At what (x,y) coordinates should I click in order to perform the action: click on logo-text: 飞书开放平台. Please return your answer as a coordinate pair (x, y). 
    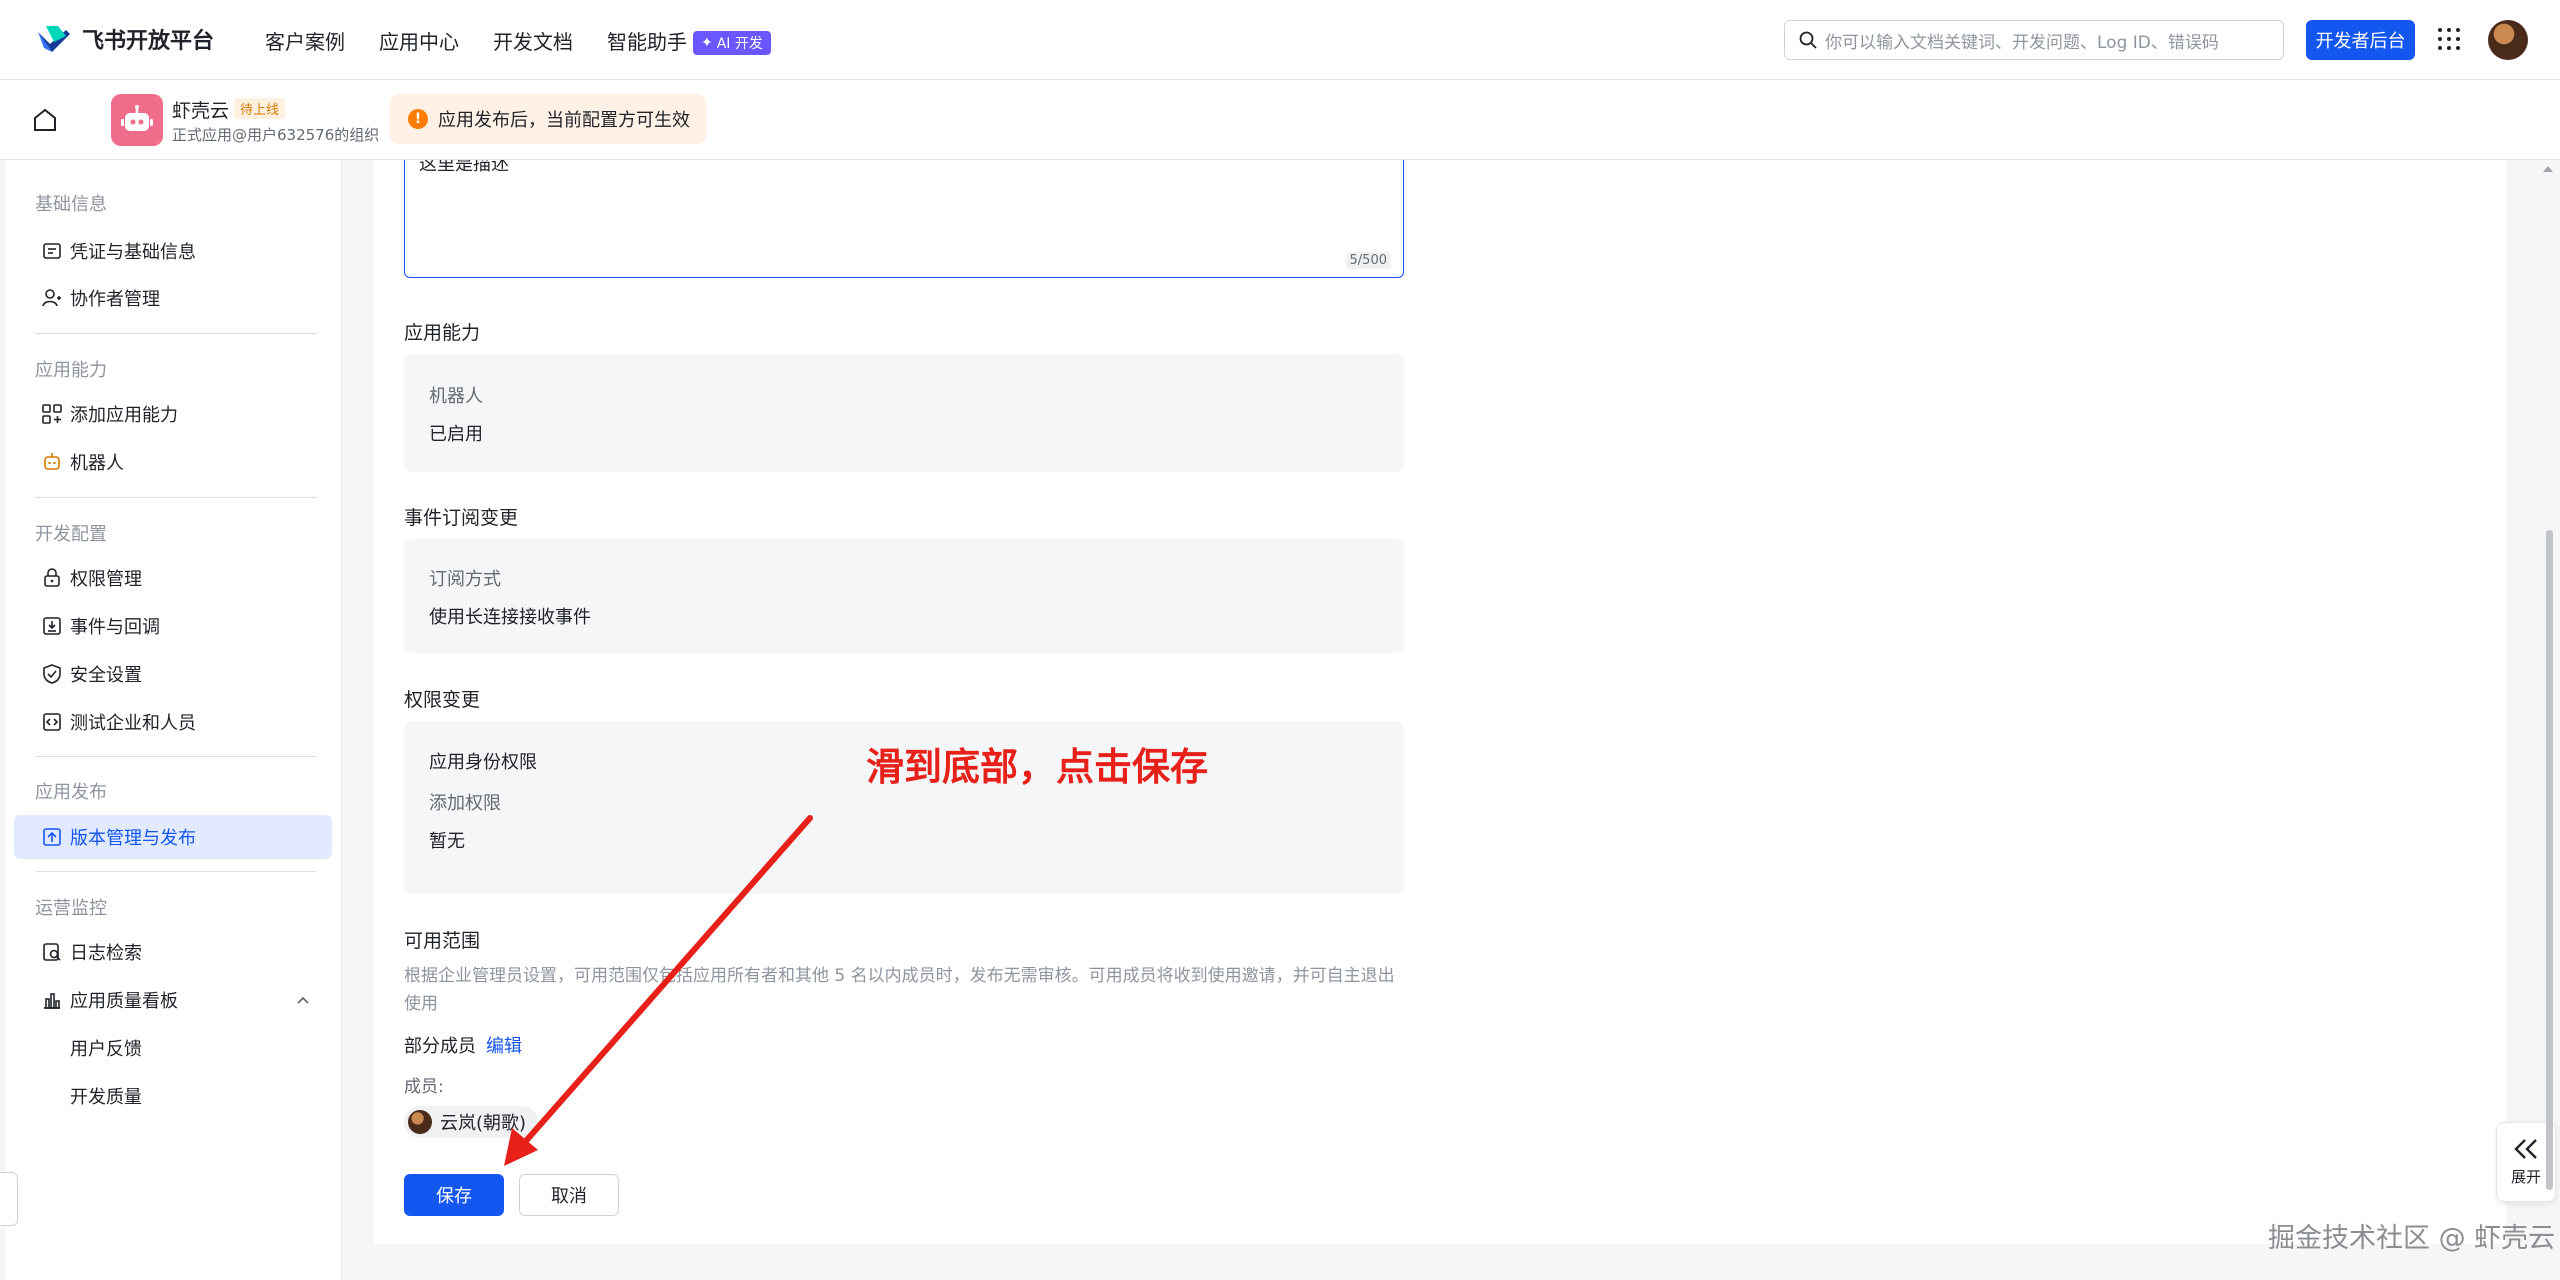
    Looking at the image, I should click on (148, 41).